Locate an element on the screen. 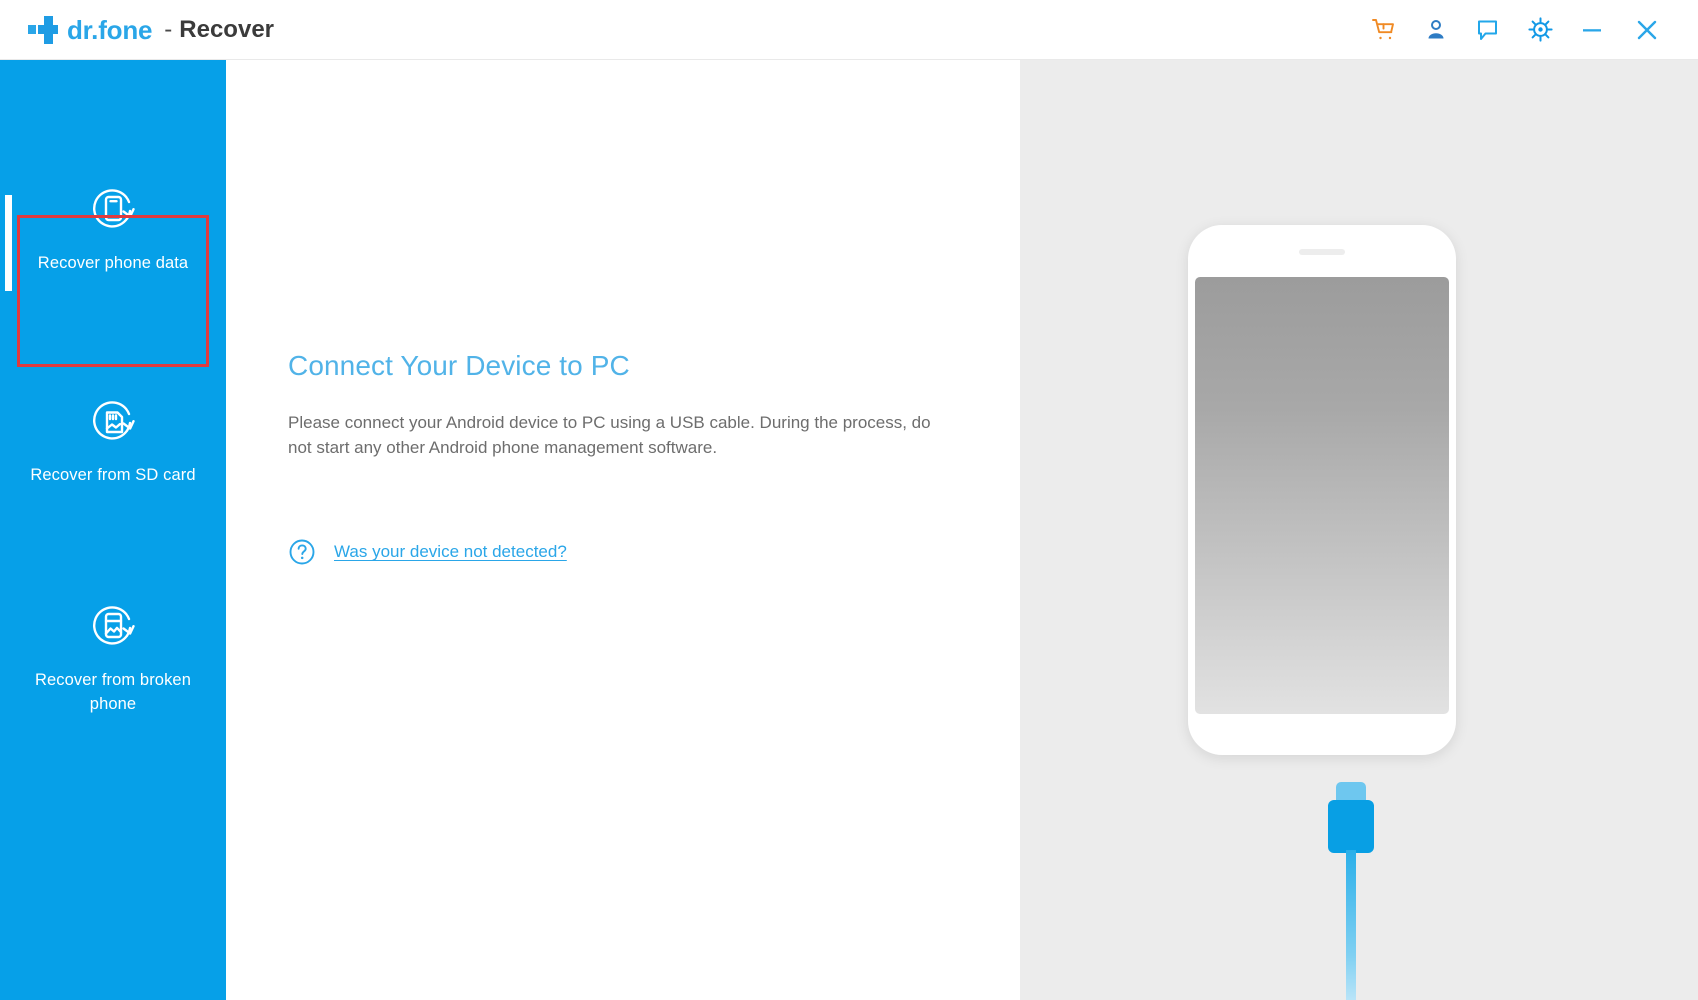 This screenshot has height=1000, width=1698. help-link-label: Was your device not detected? is located at coordinates (450, 552).